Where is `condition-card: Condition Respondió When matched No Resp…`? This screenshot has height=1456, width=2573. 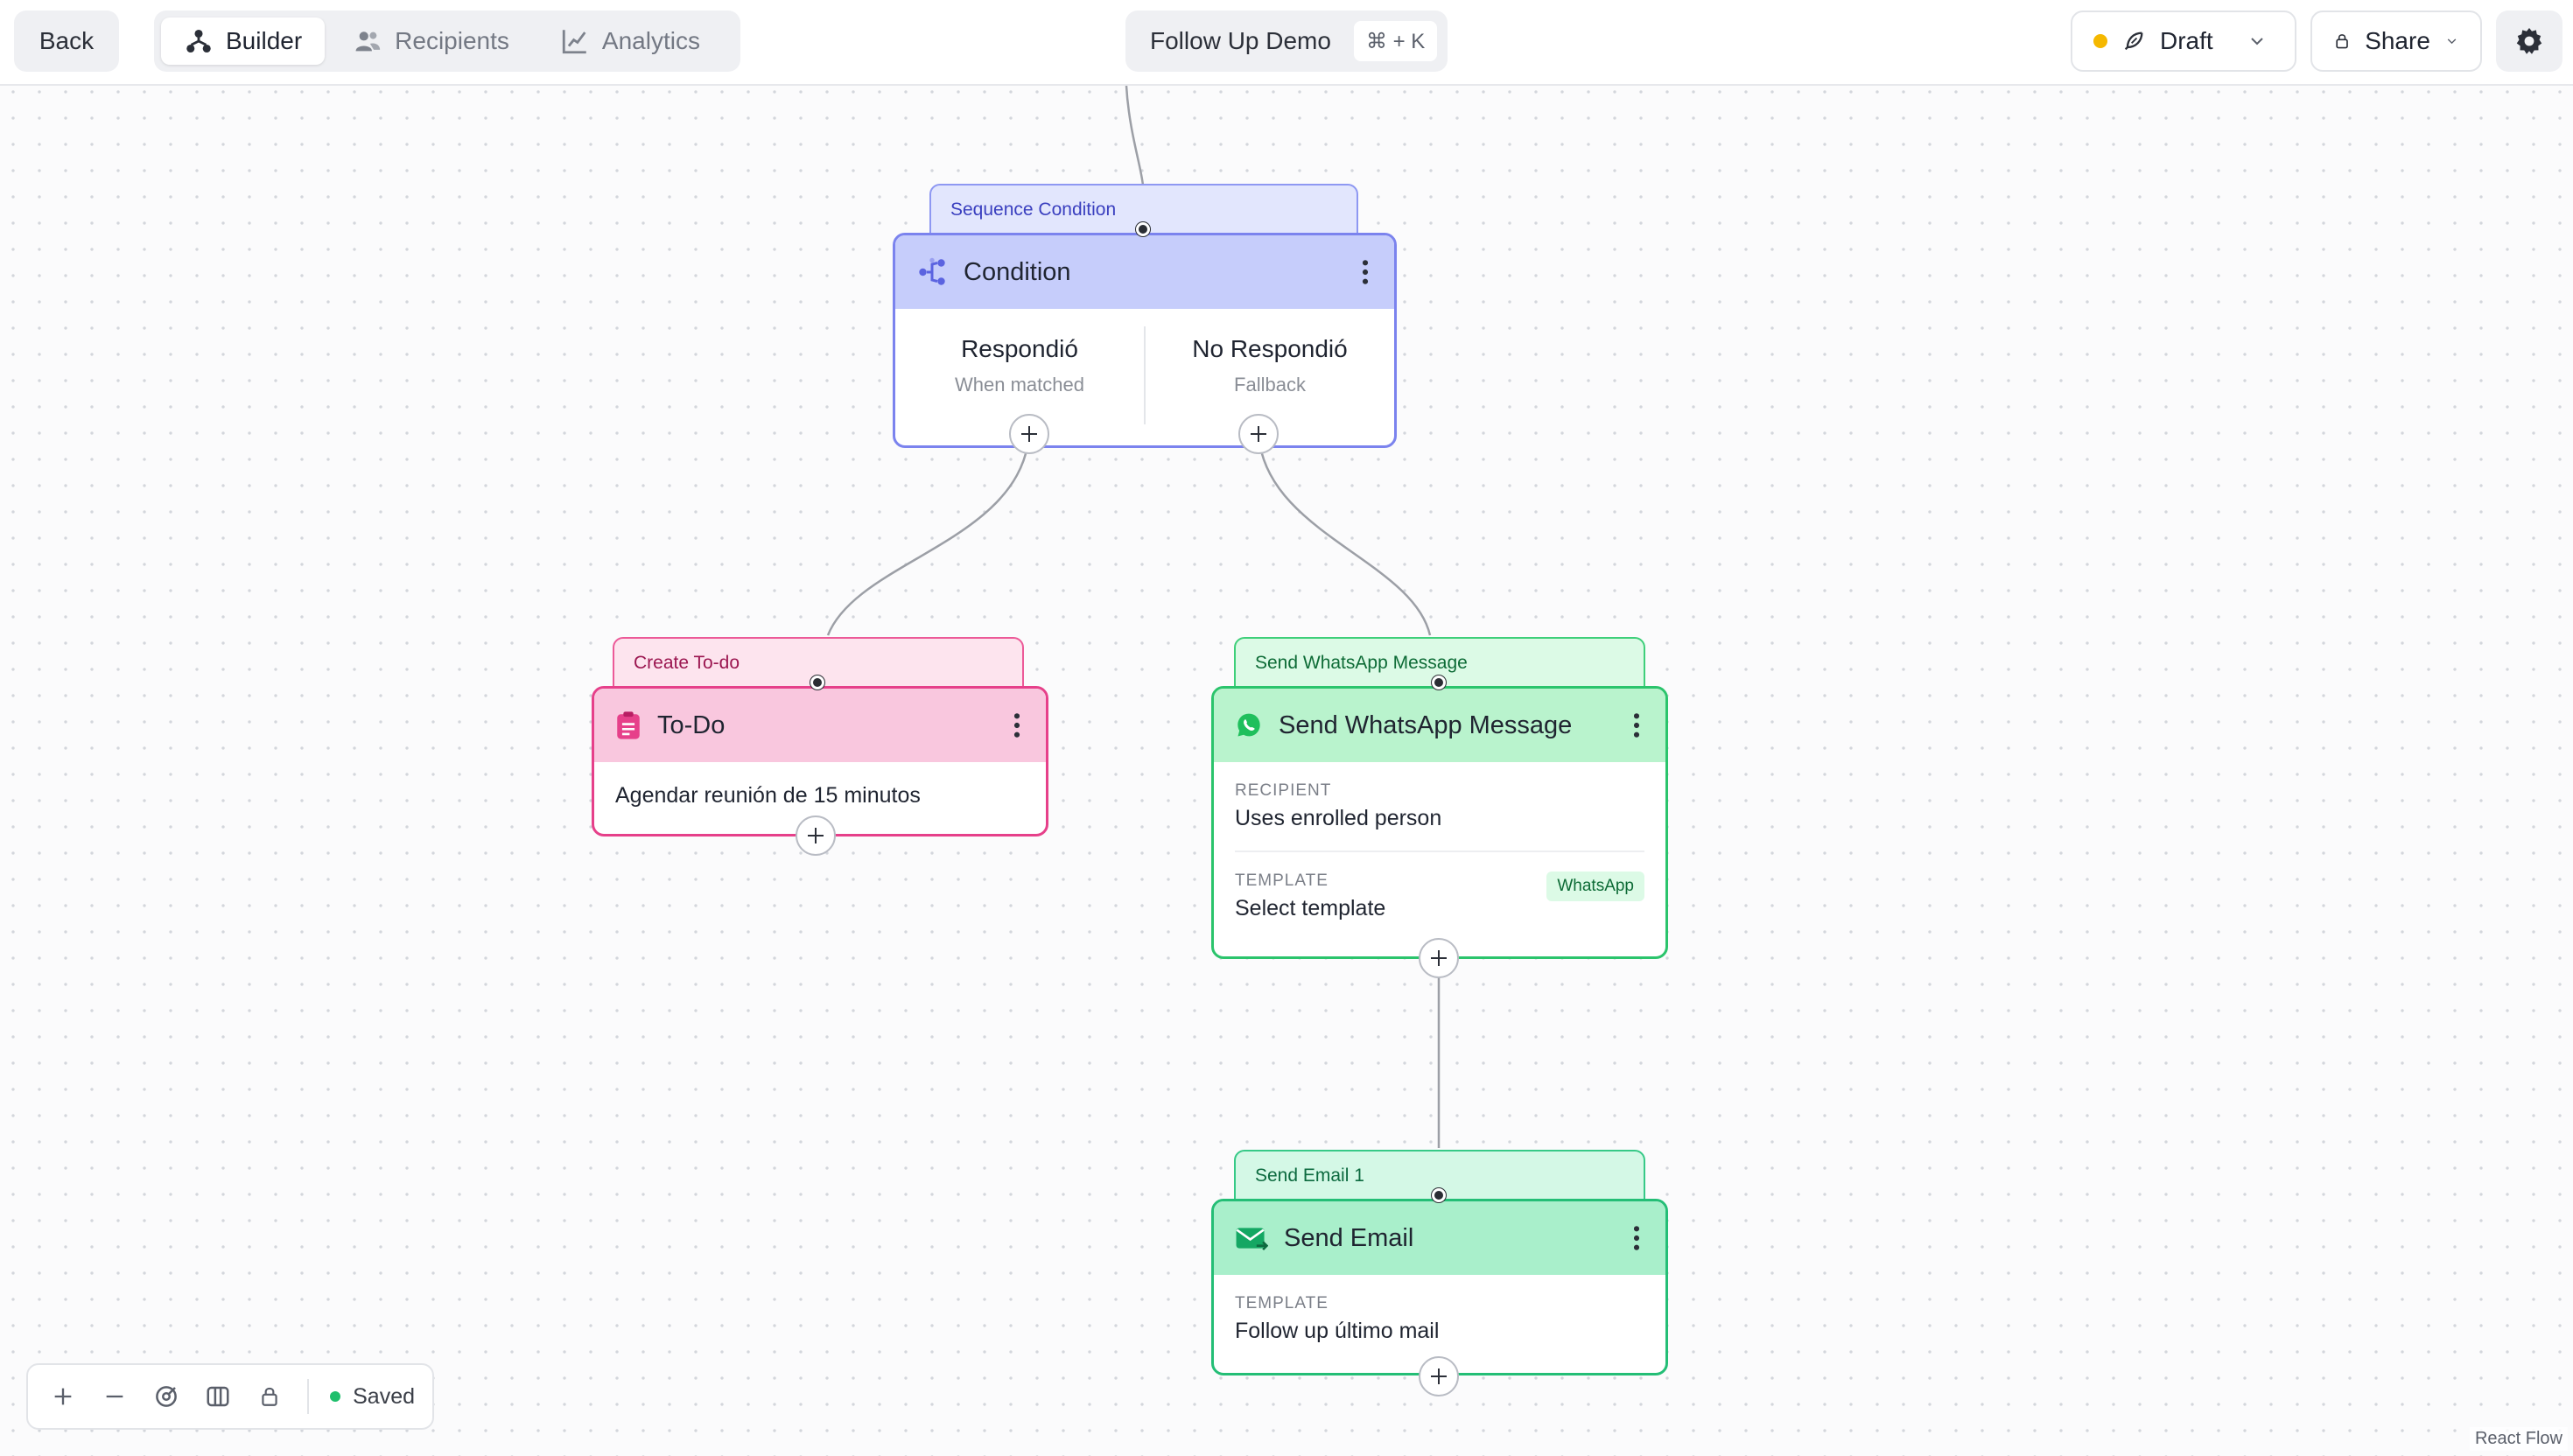
condition-card: Condition Respondió When matched No Resp… is located at coordinates (1145, 340).